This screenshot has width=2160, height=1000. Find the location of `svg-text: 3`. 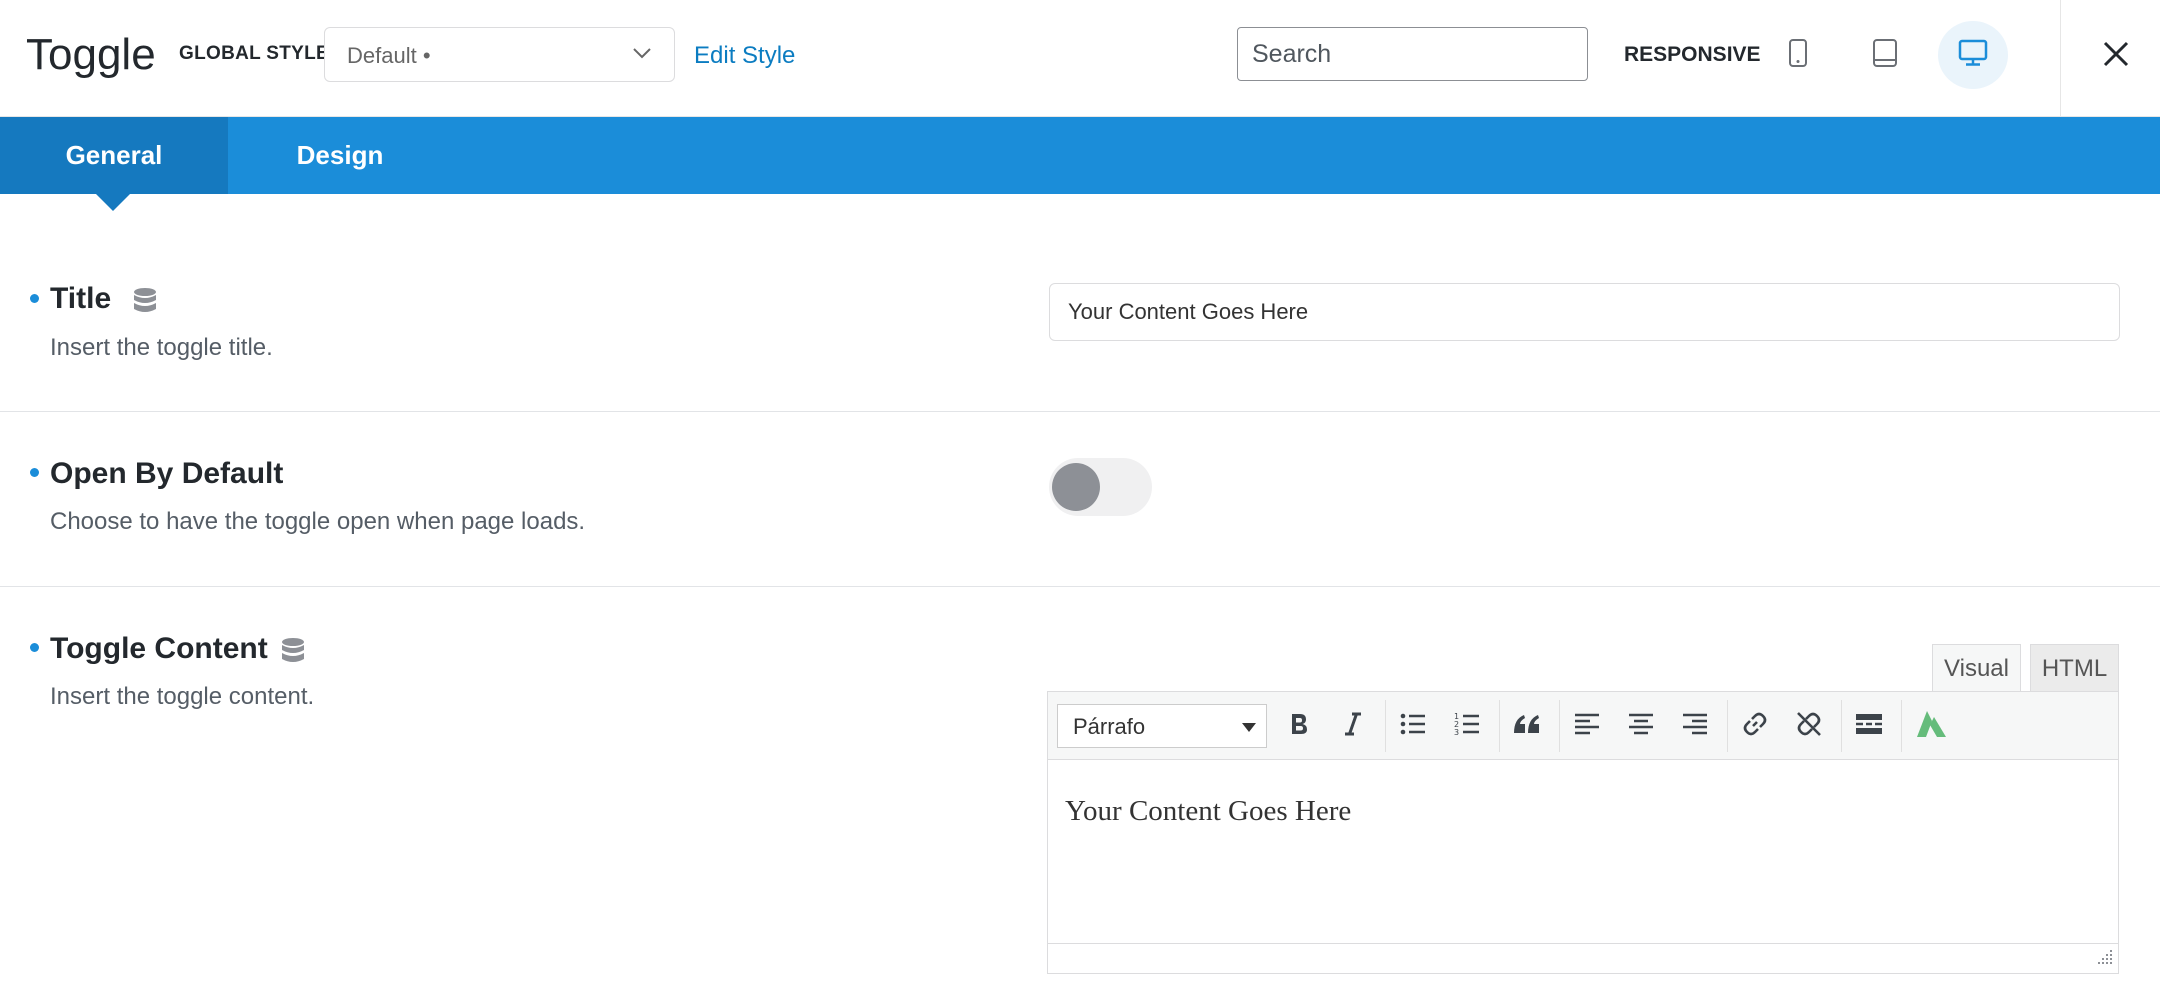

svg-text: 3 is located at coordinates (1456, 732).